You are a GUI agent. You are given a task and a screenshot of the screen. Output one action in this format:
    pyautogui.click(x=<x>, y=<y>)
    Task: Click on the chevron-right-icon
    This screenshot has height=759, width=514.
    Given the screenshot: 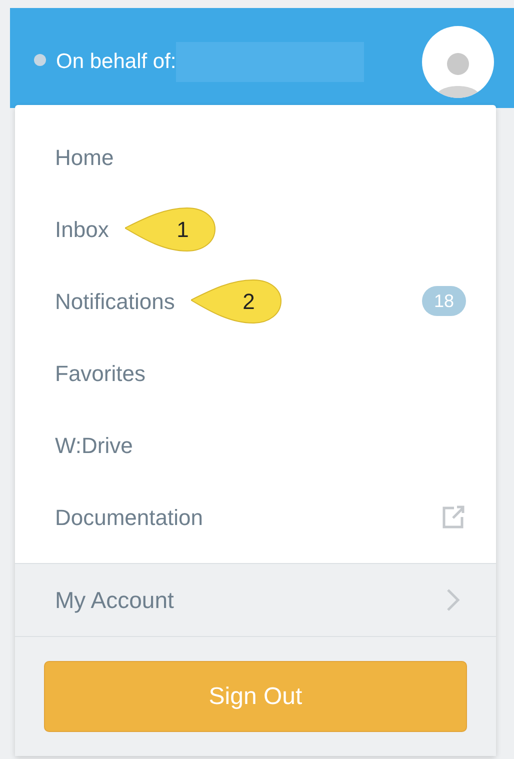 What is the action you would take?
    pyautogui.click(x=453, y=600)
    